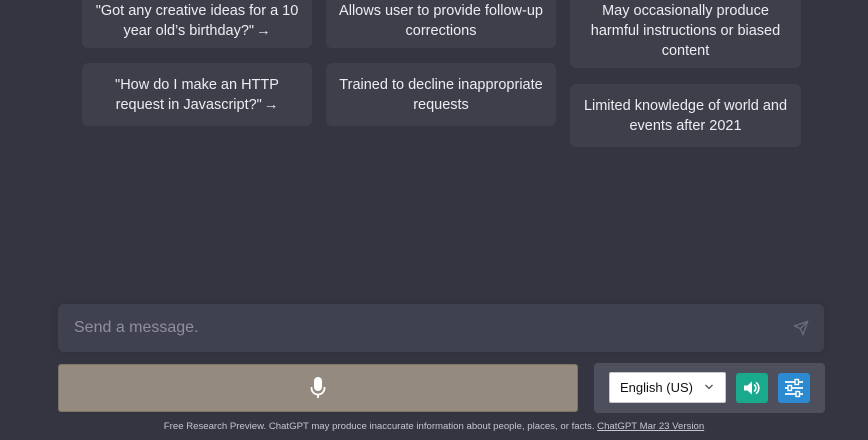  I want to click on microphone-button, so click(318, 388).